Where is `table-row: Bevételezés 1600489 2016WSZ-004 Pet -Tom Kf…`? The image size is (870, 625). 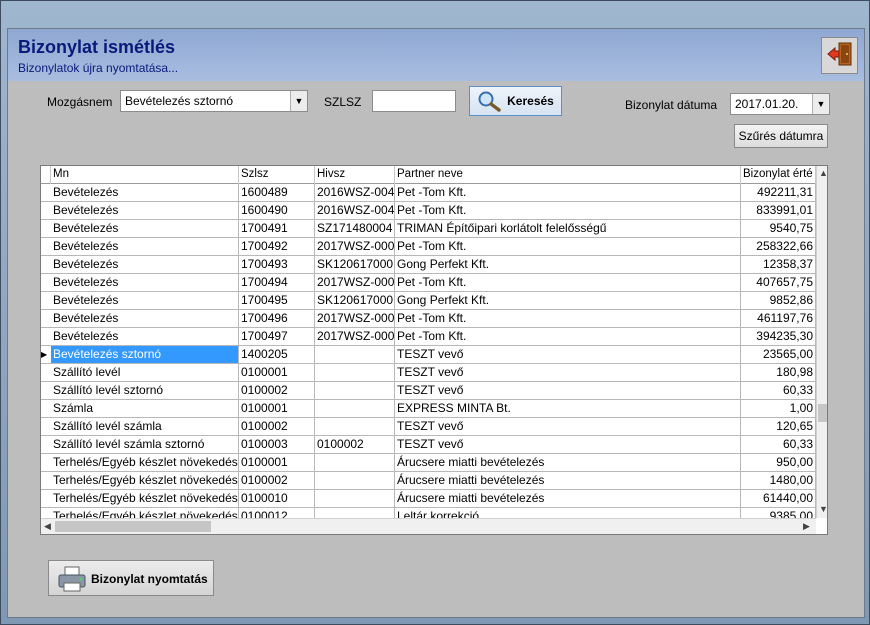 table-row: Bevételezés 1600489 2016WSZ-004 Pet -Tom Kf… is located at coordinates (428, 193).